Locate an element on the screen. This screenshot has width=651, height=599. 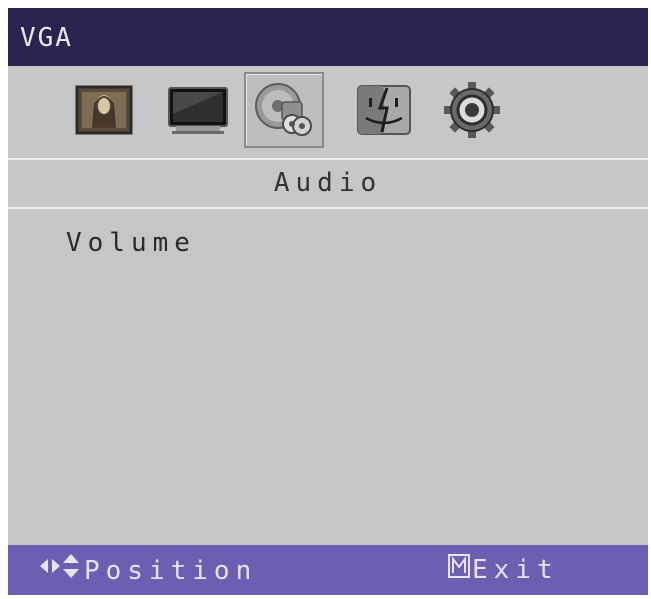
monitor-display-icon is located at coordinates (198, 110).